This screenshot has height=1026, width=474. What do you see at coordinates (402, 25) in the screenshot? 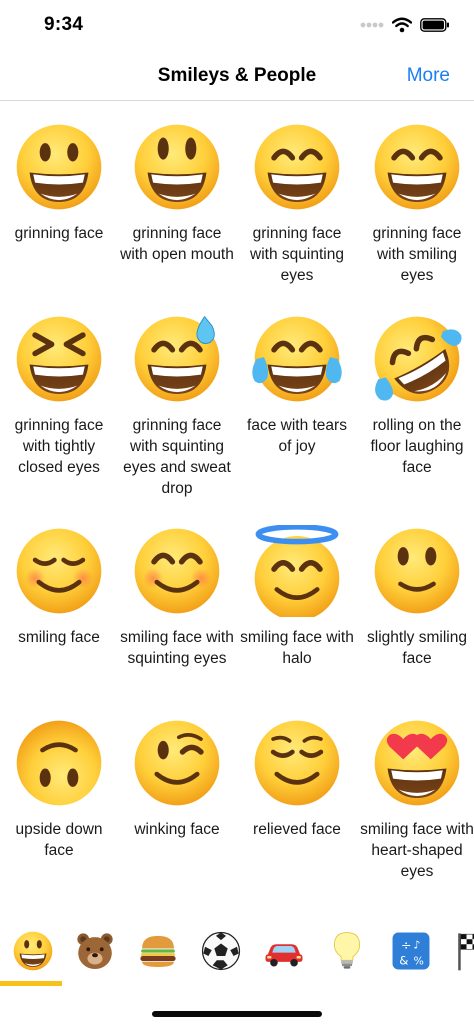
I see `wifi-icon` at bounding box center [402, 25].